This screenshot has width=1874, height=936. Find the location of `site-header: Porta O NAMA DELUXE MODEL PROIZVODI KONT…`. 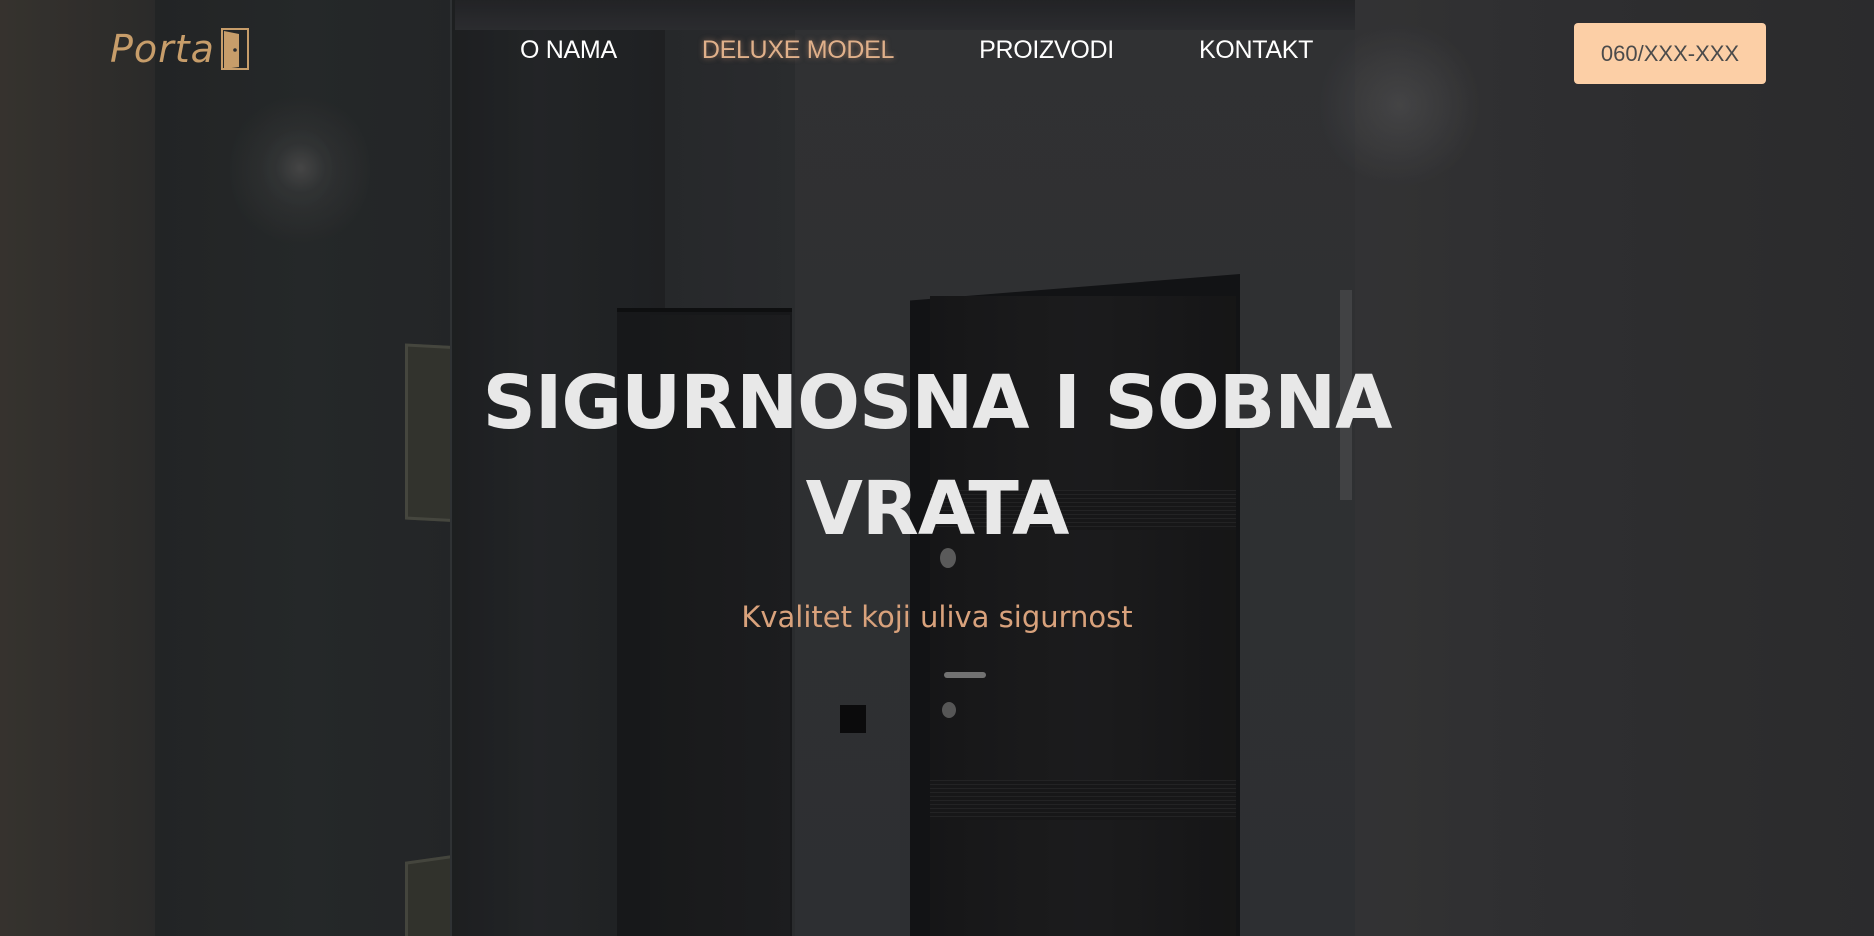

site-header: Porta O NAMA DELUXE MODEL PROIZVODI KONT… is located at coordinates (937, 53).